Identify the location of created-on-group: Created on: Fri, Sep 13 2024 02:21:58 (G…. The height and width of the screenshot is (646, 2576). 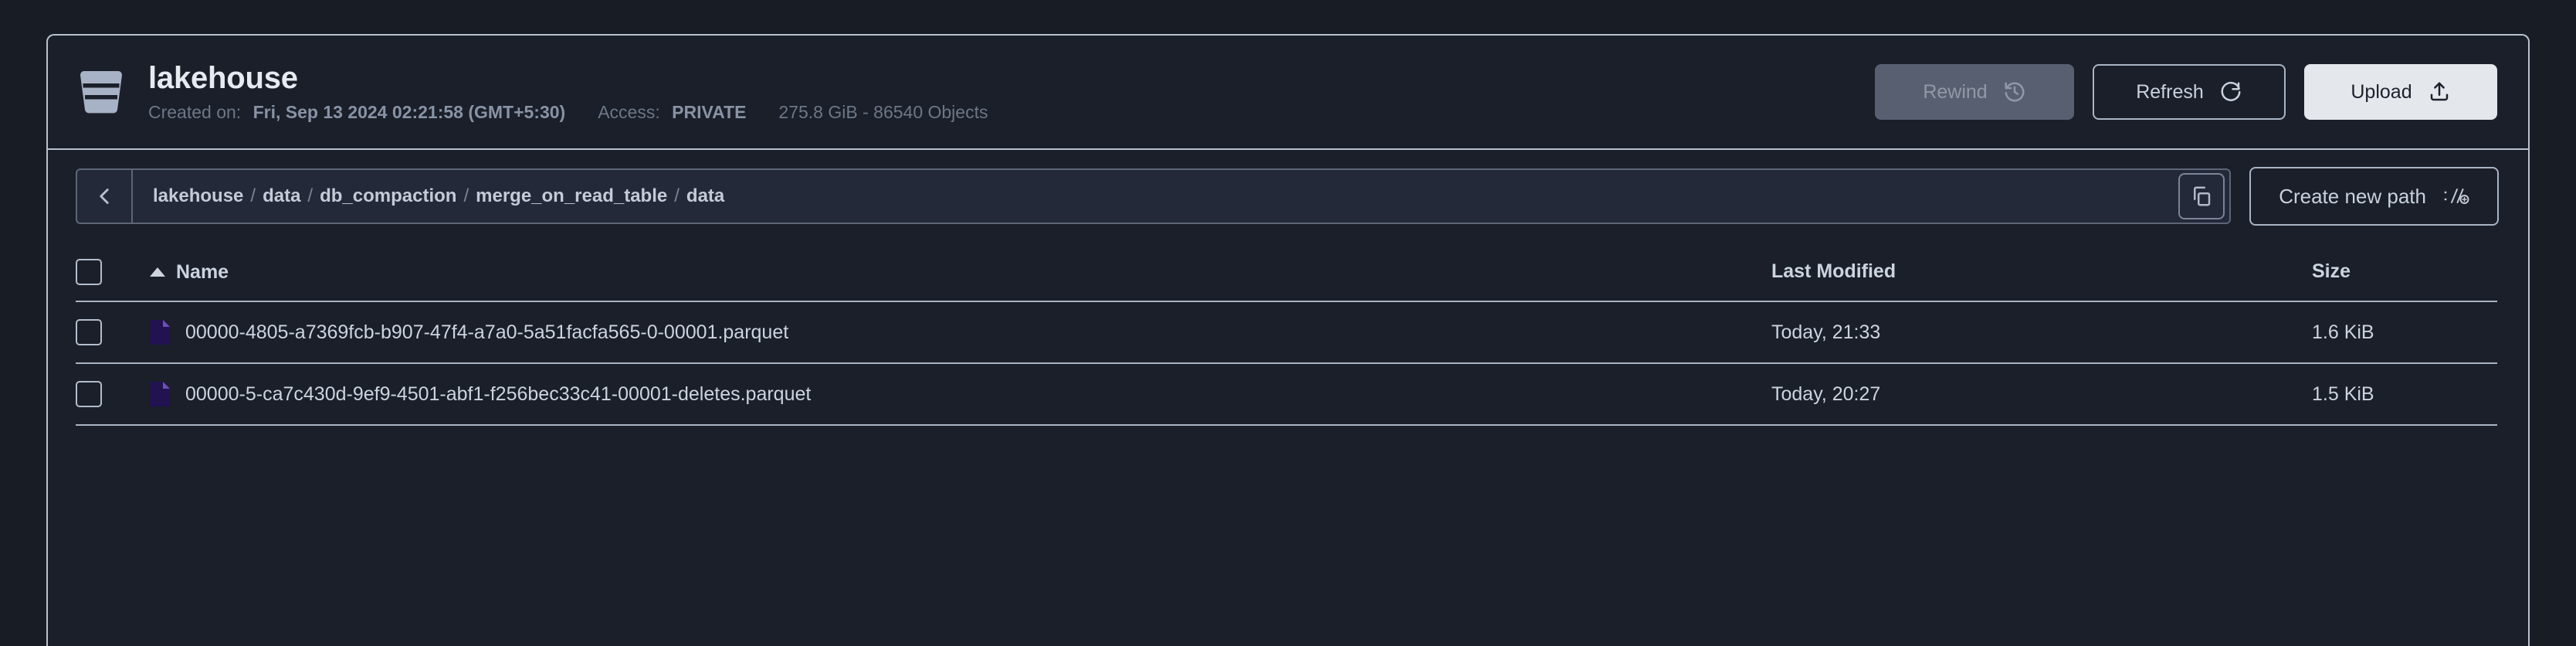
(356, 112).